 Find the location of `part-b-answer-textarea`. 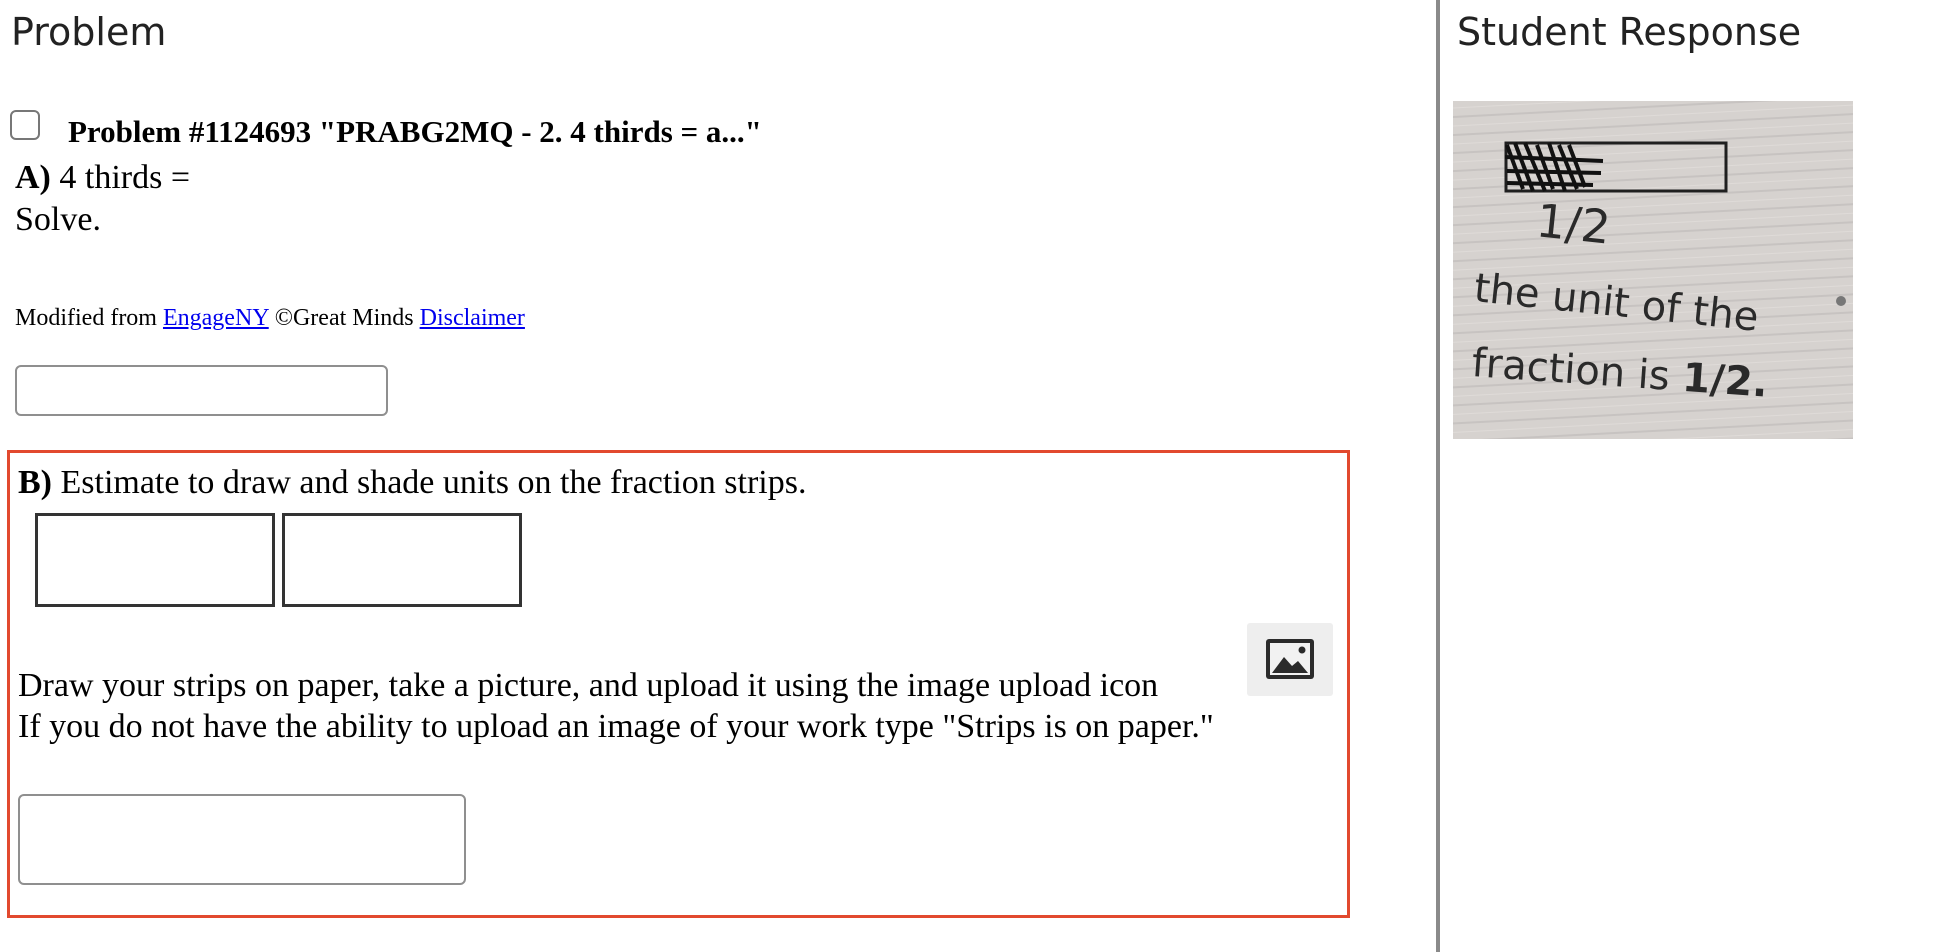

part-b-answer-textarea is located at coordinates (242, 839).